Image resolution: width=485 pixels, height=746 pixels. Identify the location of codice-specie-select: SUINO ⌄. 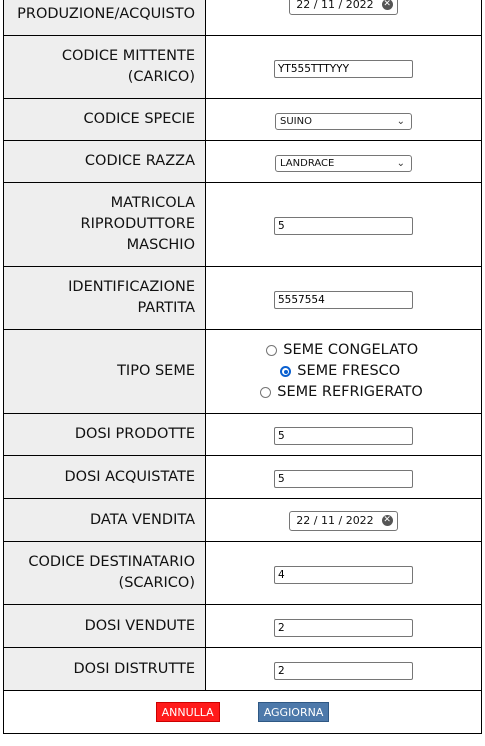
(343, 121).